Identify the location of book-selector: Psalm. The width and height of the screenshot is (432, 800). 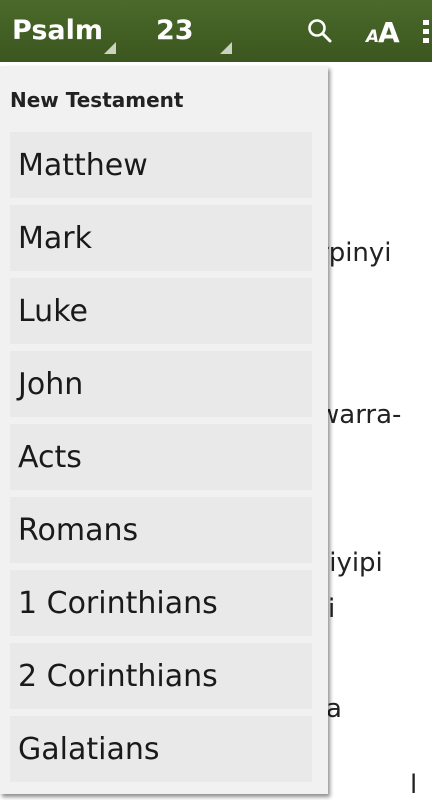
(66, 31).